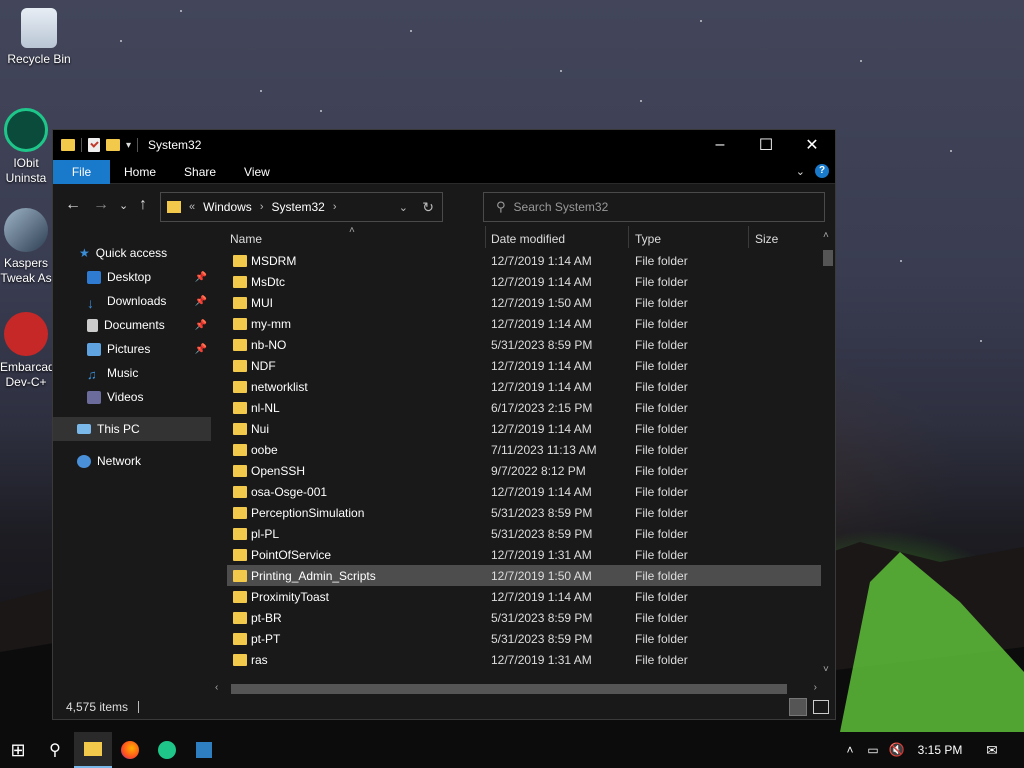  What do you see at coordinates (720, 145) in the screenshot?
I see `minimize-button: –` at bounding box center [720, 145].